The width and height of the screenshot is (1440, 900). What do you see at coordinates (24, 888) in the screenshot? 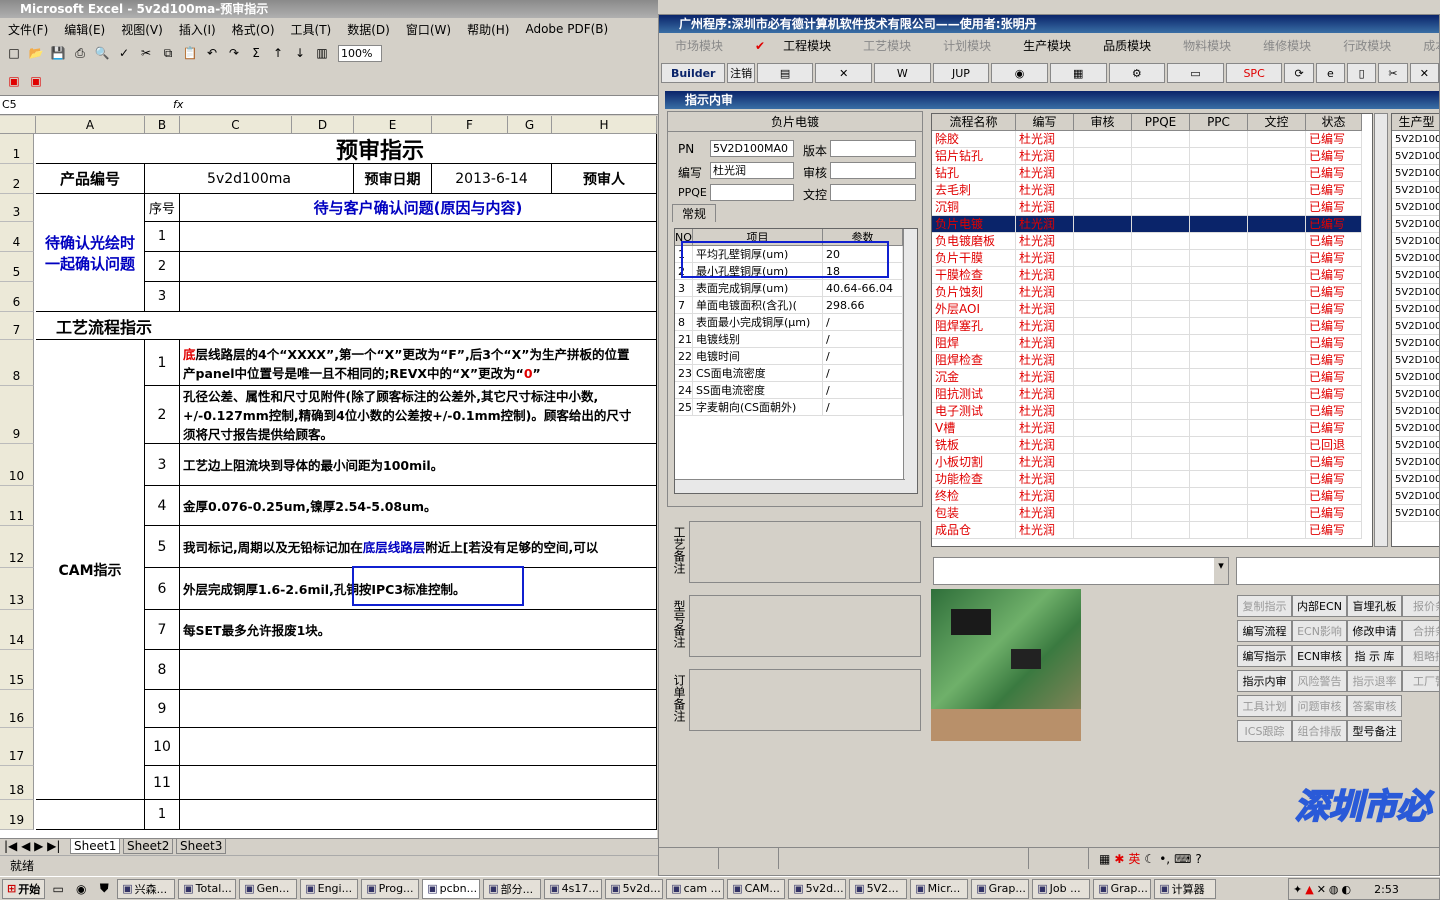
I see `start-button: ⊞ 开始` at bounding box center [24, 888].